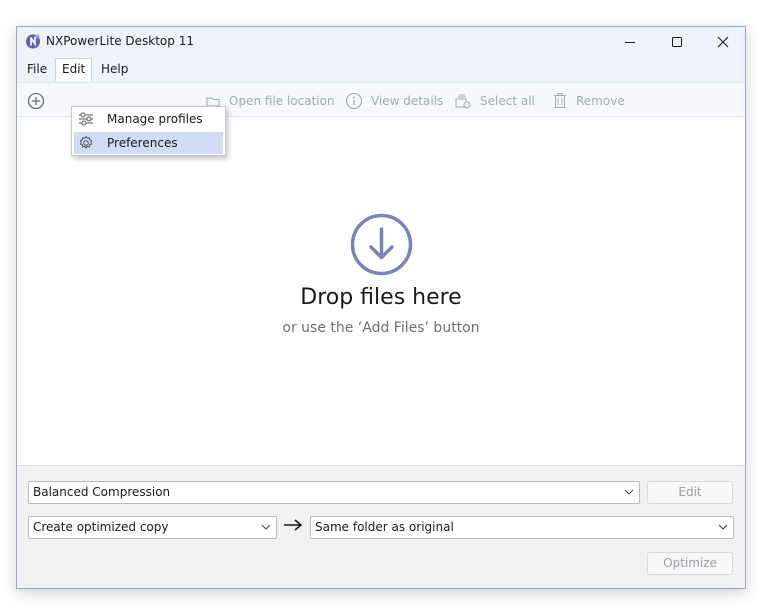  I want to click on add-circle-icon, so click(36, 100).